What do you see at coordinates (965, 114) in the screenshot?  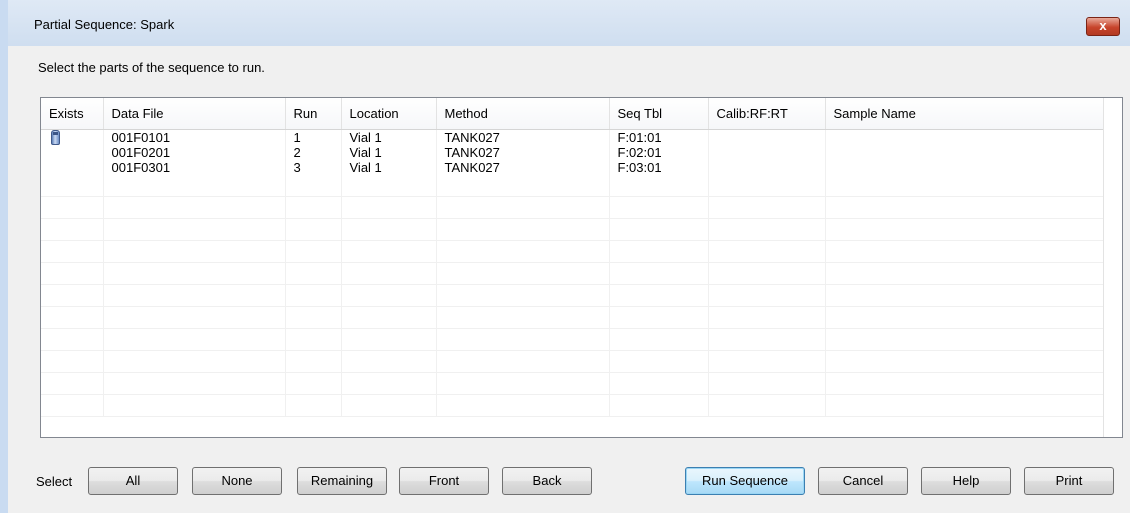 I see `column-header-sample-name: Sample Name` at bounding box center [965, 114].